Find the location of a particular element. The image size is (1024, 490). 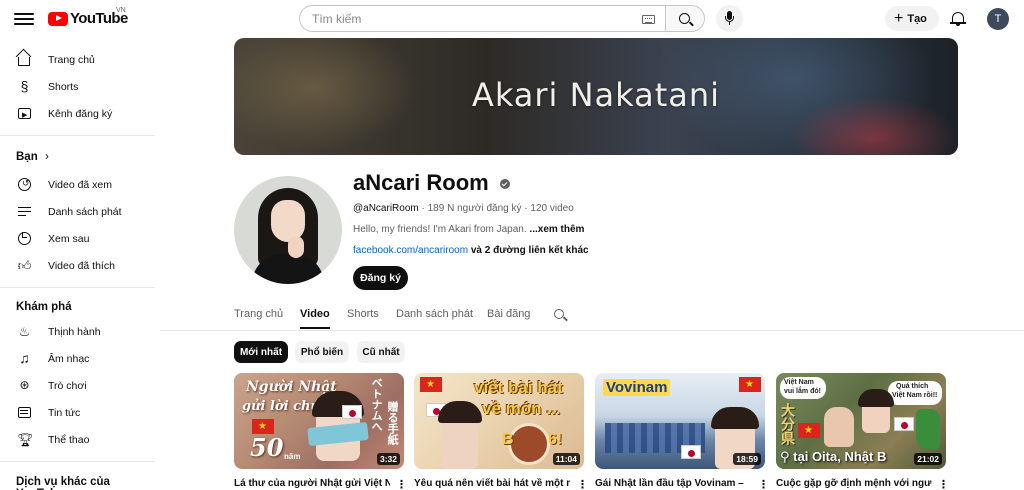

video-title: Yêu quá nên viết bài hát về một món is located at coordinates (492, 483).